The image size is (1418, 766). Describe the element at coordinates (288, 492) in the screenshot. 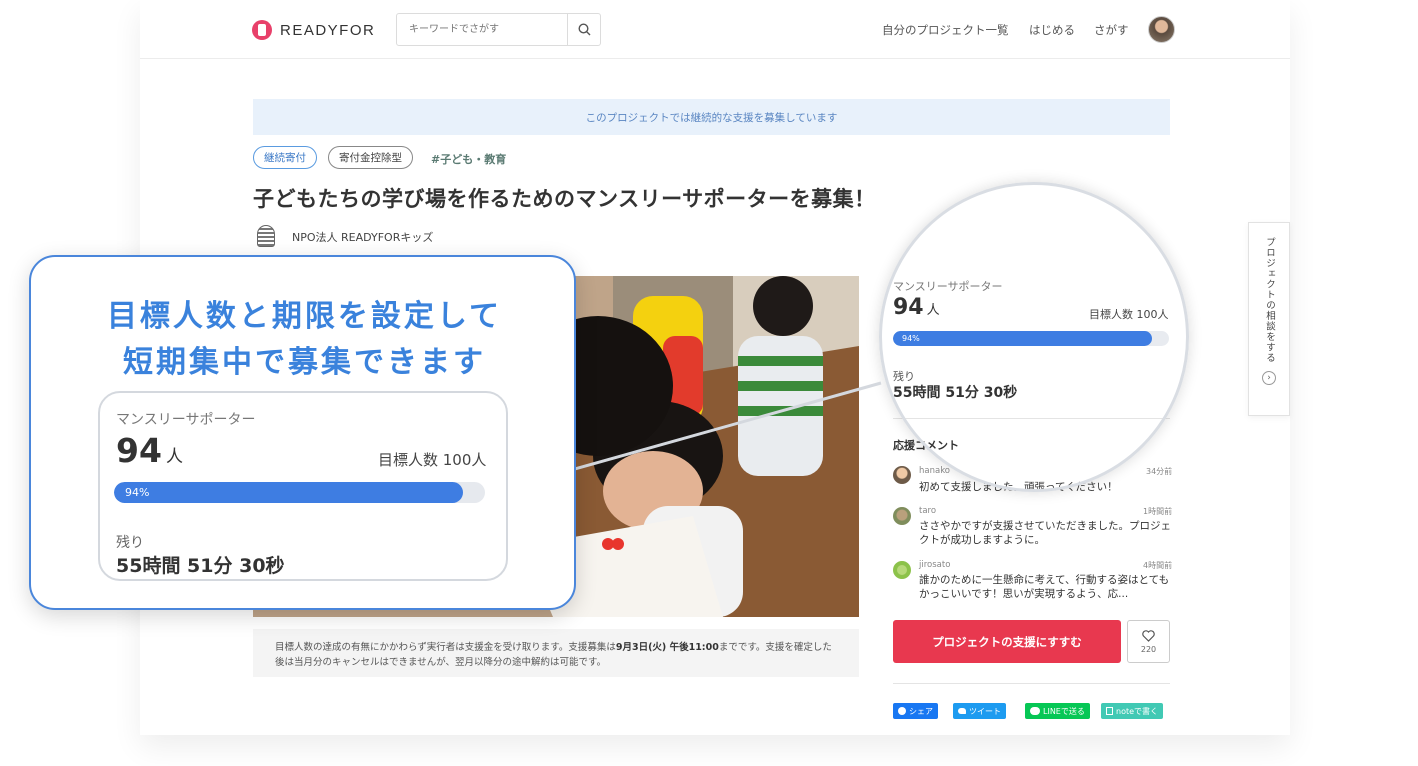

I see `callout-progress-fill: 94%` at that location.